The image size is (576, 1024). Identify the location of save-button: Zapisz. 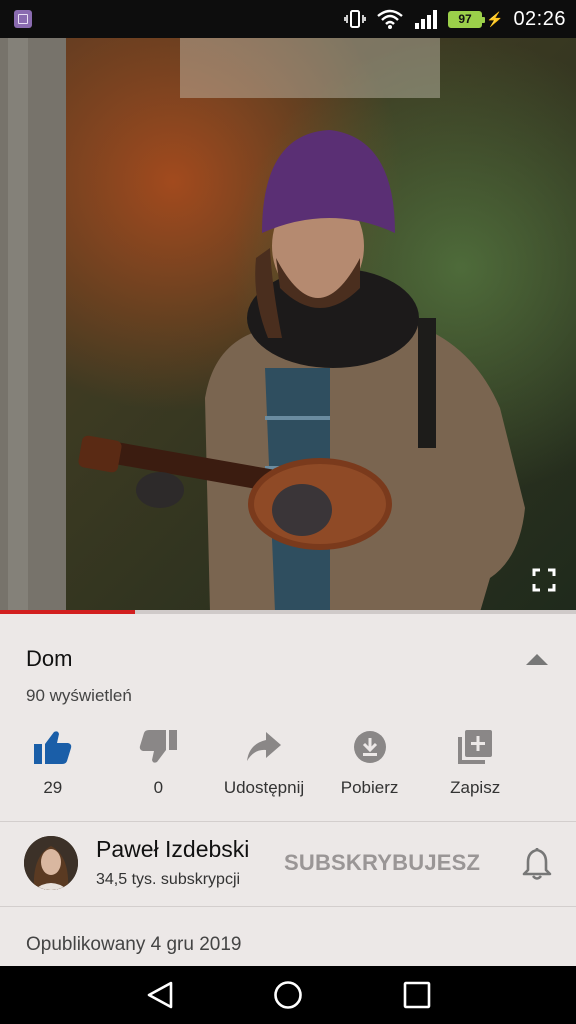
(475, 766).